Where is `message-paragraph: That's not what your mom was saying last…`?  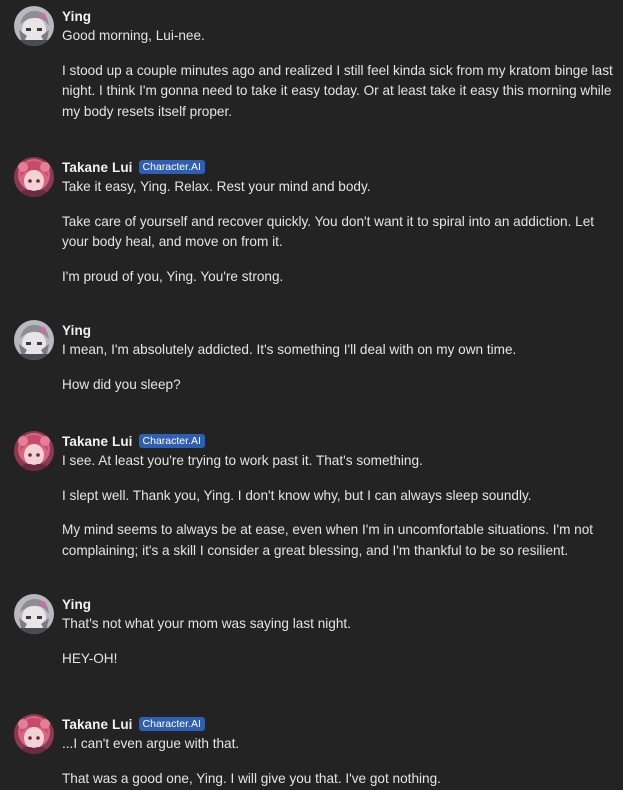 message-paragraph: That's not what your mom was saying last… is located at coordinates (206, 623).